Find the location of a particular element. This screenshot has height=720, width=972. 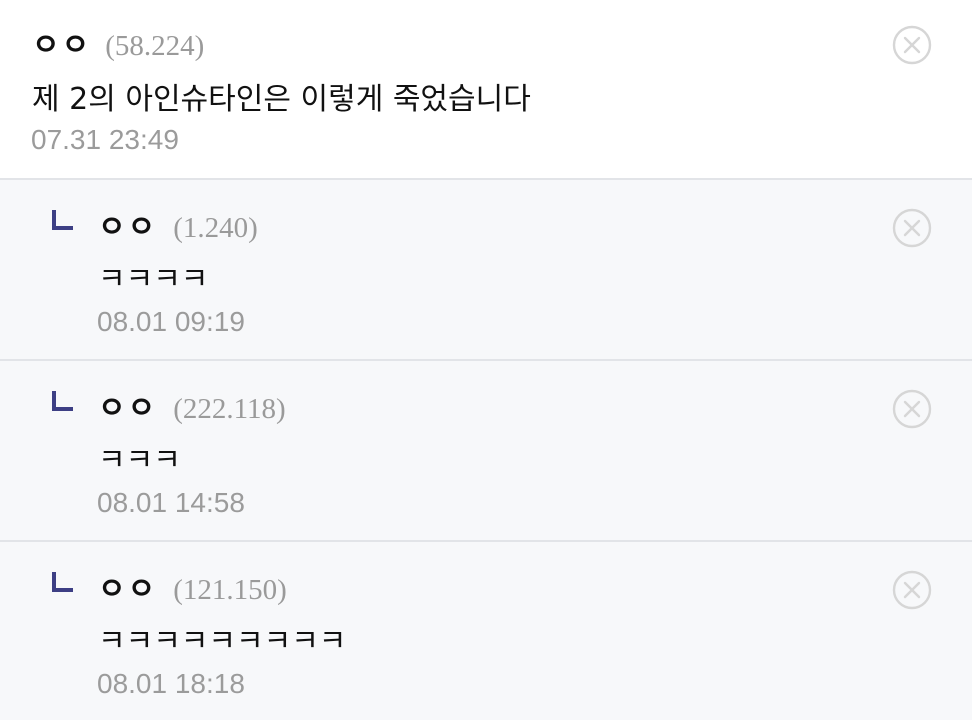

reply-date: 08.01 18:18 is located at coordinates (171, 683).